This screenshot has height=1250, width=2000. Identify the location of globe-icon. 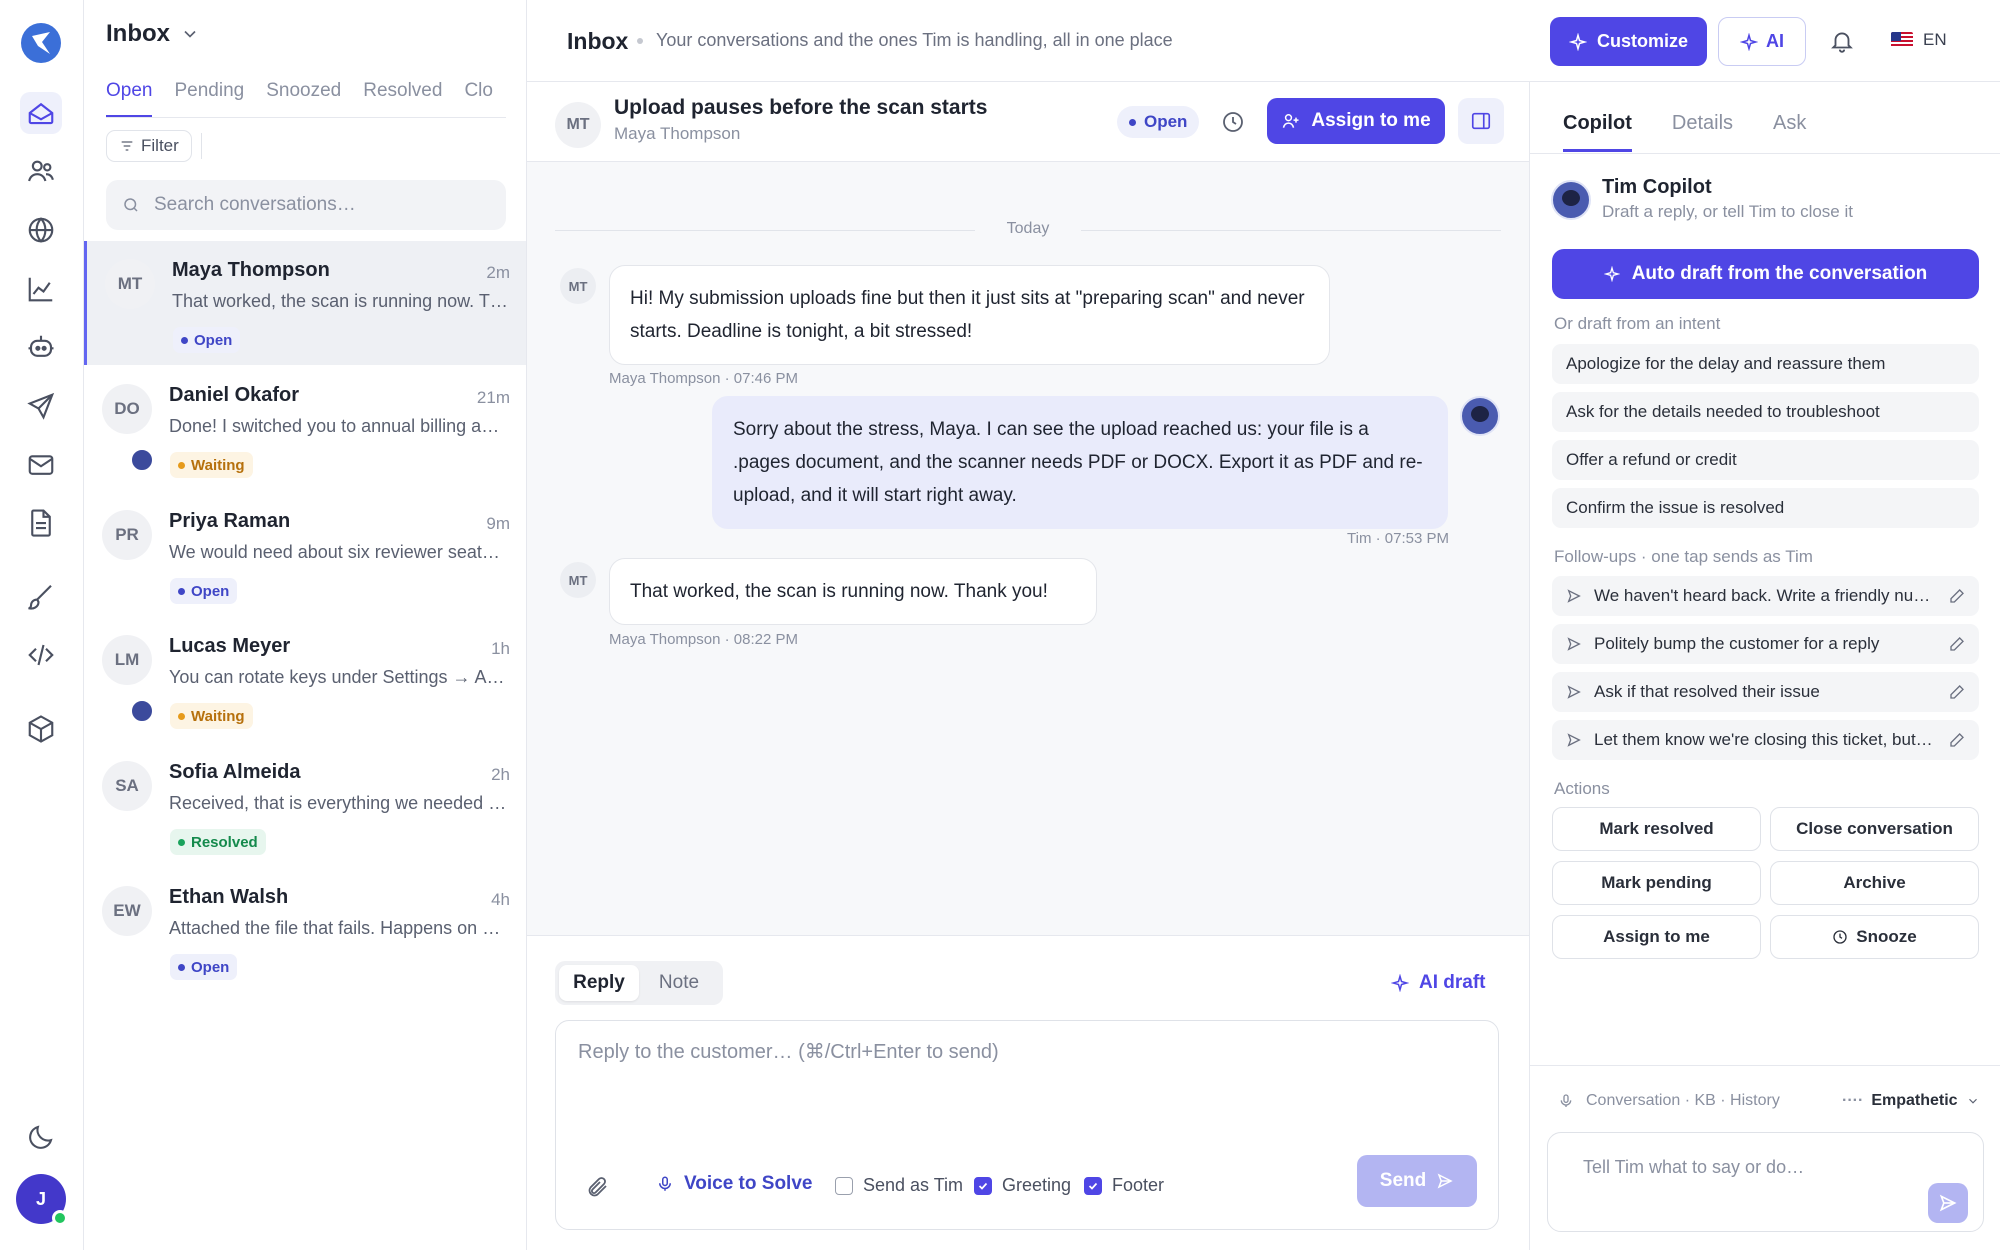
(41, 230).